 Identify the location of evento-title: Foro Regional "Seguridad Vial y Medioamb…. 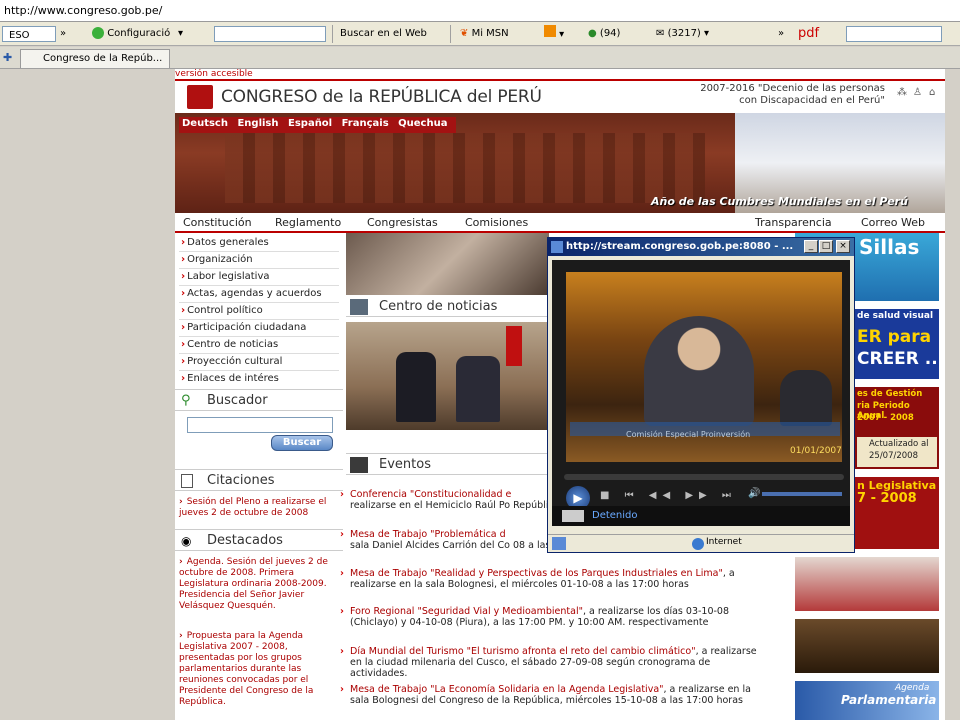
(466, 611).